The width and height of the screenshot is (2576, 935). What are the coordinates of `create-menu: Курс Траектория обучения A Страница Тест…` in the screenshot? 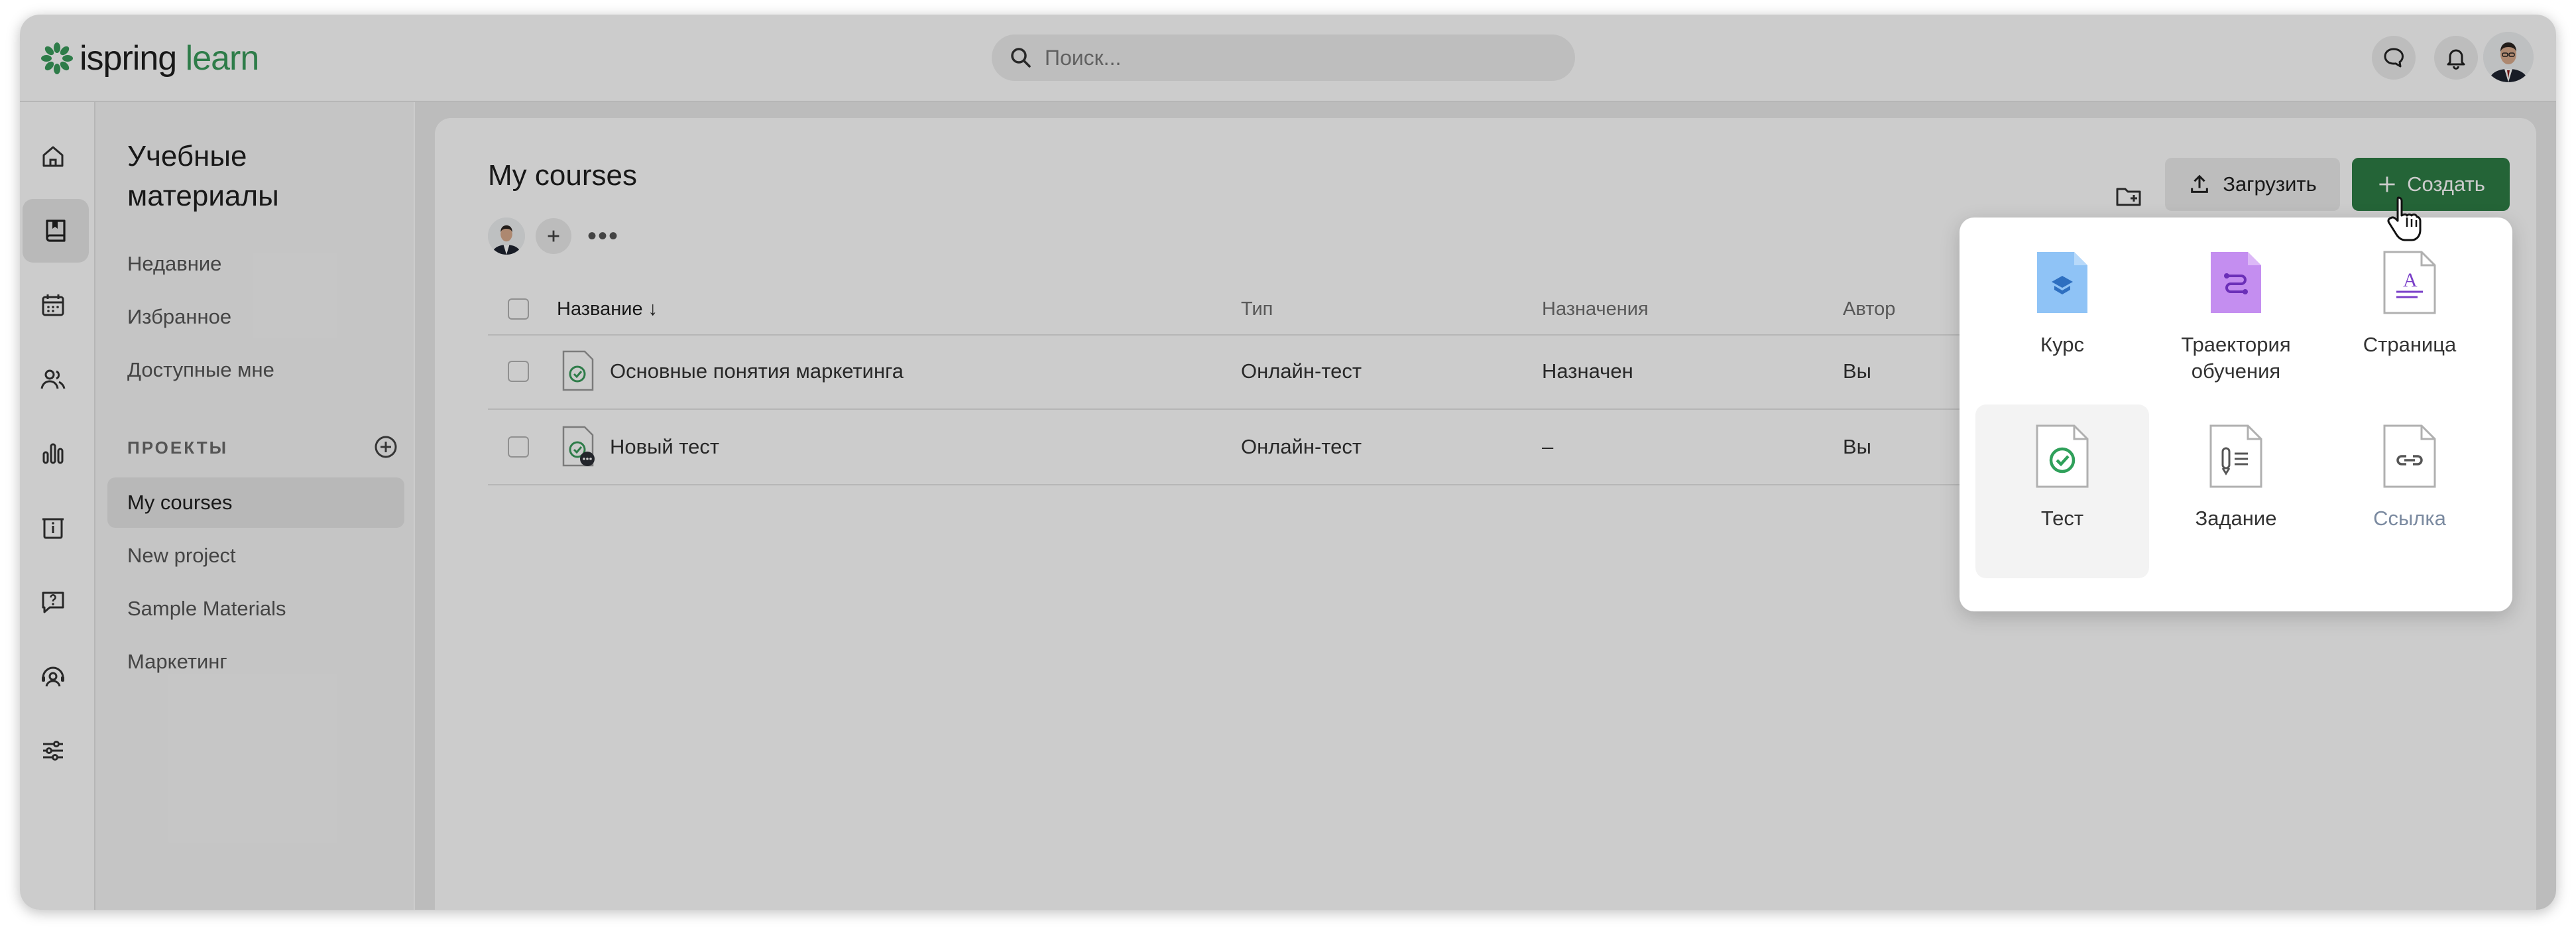 It's located at (2236, 415).